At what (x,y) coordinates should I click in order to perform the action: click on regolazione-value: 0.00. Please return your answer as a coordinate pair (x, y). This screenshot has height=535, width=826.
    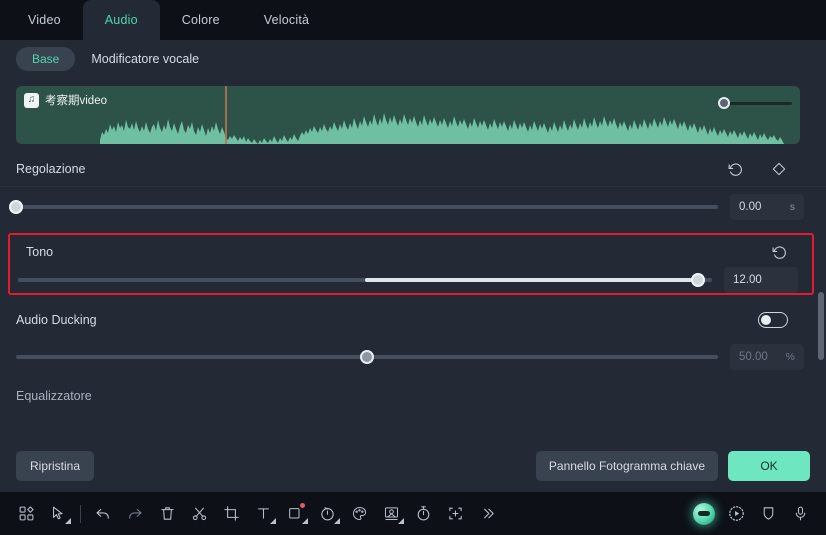
    Looking at the image, I should click on (750, 207).